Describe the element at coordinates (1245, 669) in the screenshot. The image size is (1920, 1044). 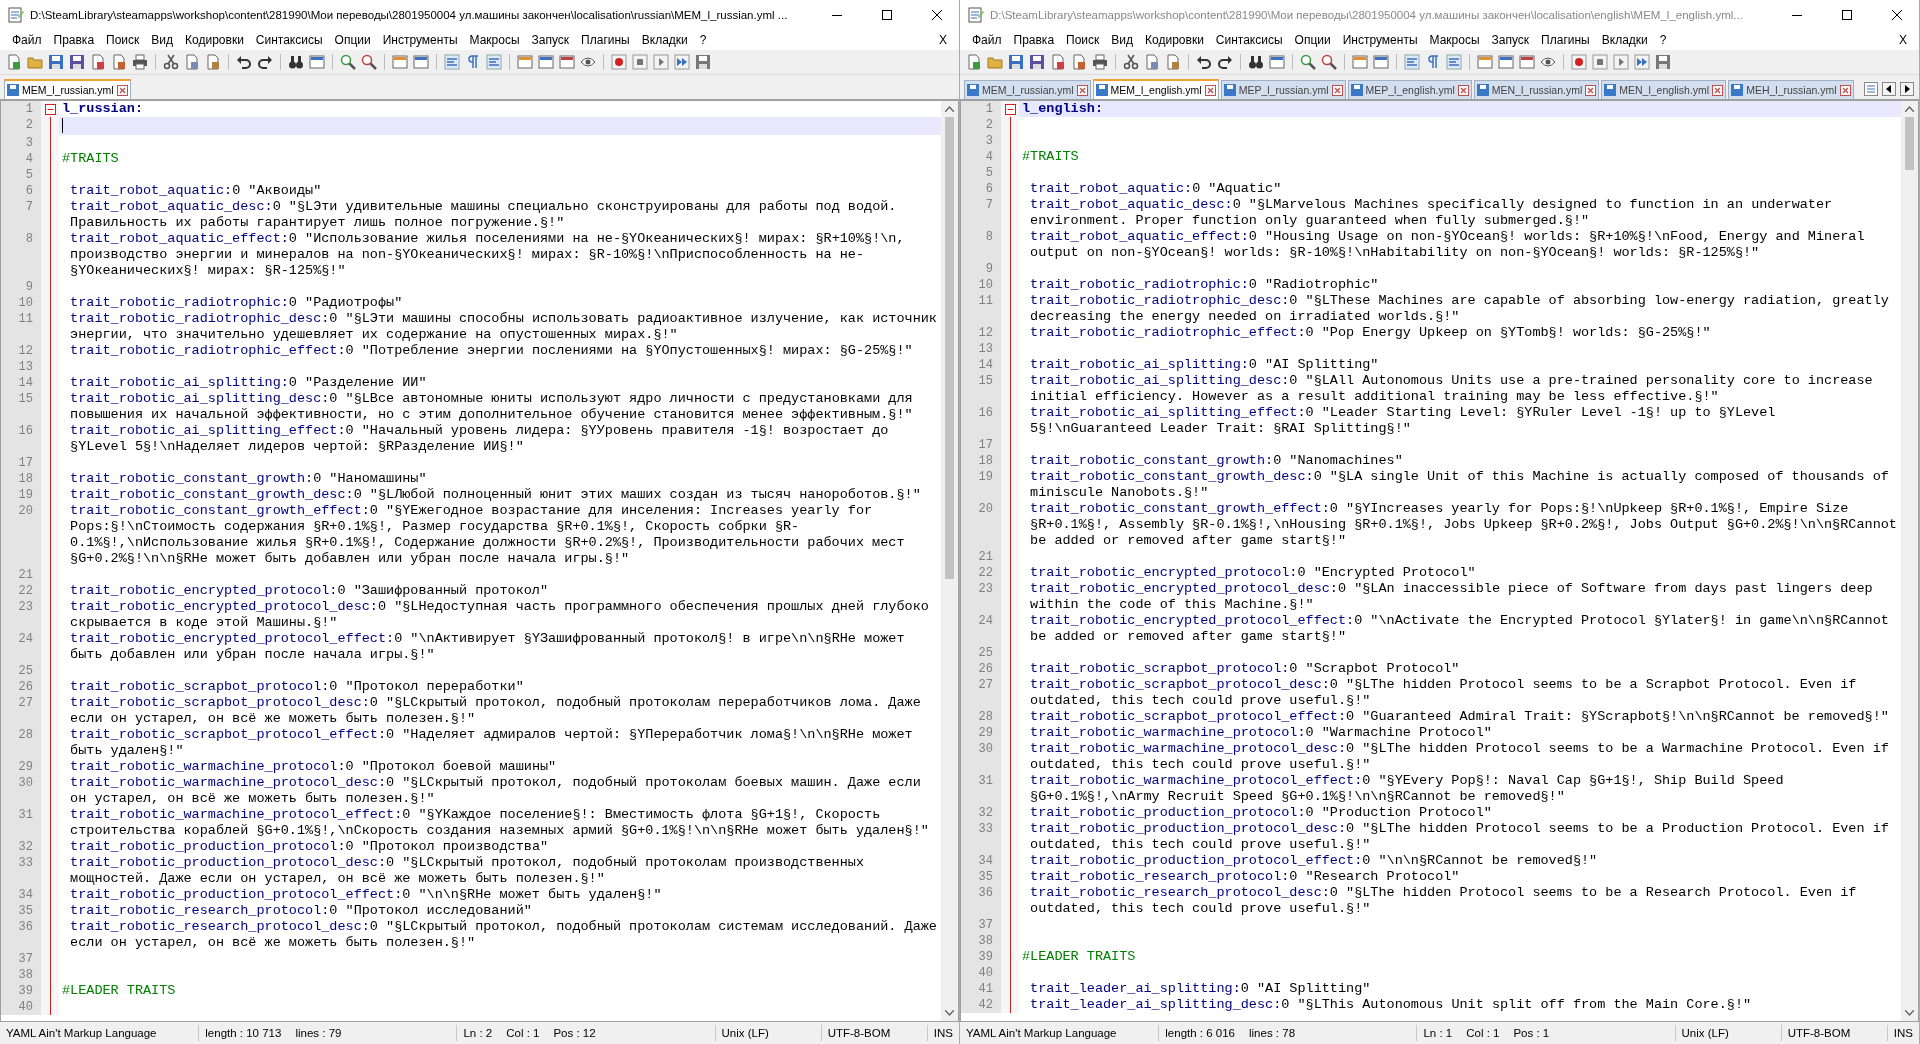
I see `code-line: trait_robotic_scrapbot_protocol:0 "Scrapbot Protocol"` at that location.